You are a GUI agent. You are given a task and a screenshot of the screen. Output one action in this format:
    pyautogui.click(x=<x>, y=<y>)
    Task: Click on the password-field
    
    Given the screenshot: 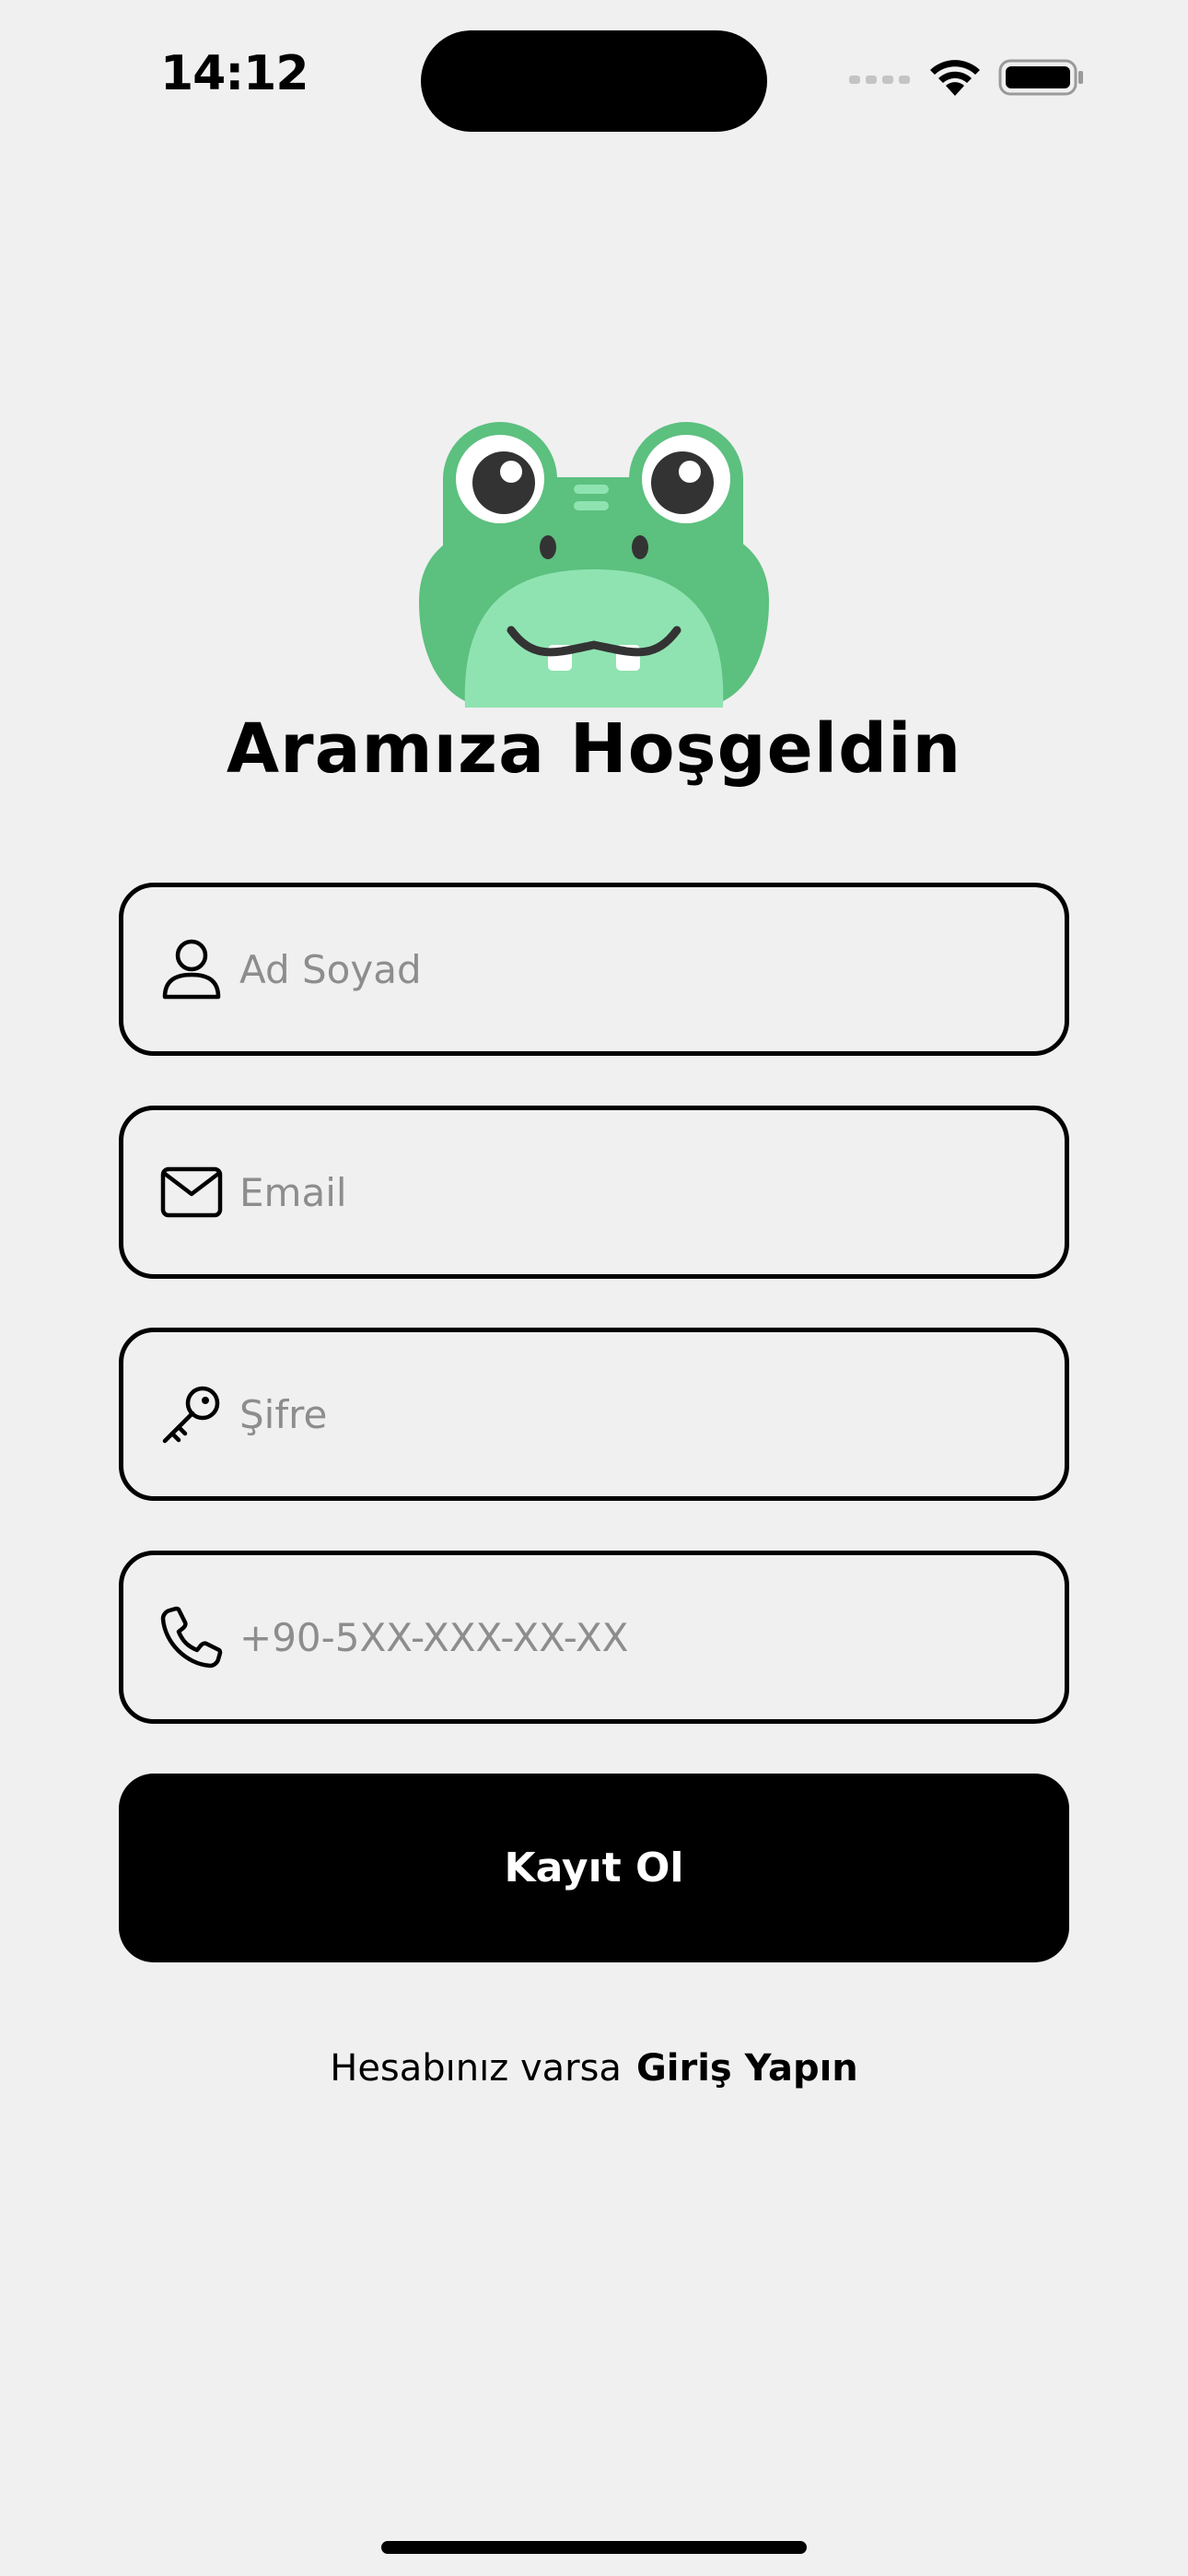 What is the action you would take?
    pyautogui.click(x=594, y=1414)
    